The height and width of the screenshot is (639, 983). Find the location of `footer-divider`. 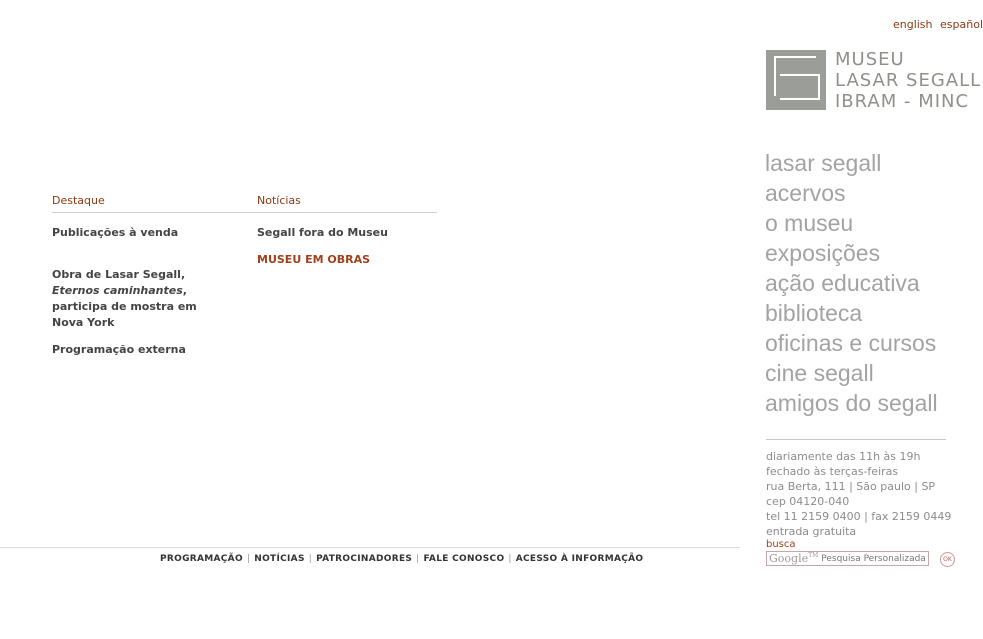

footer-divider is located at coordinates (370, 547).